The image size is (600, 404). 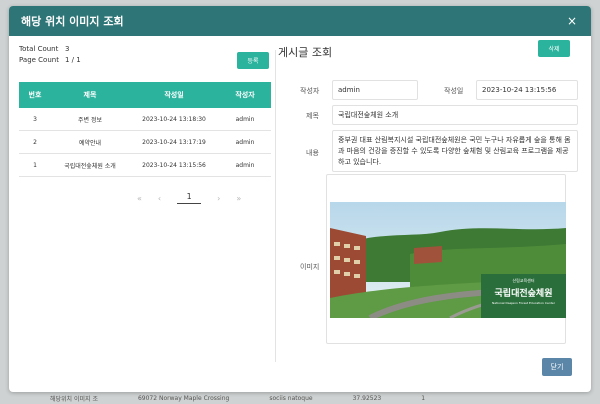 I want to click on table-header: 번호 제목 작성일 작성자, so click(x=145, y=95).